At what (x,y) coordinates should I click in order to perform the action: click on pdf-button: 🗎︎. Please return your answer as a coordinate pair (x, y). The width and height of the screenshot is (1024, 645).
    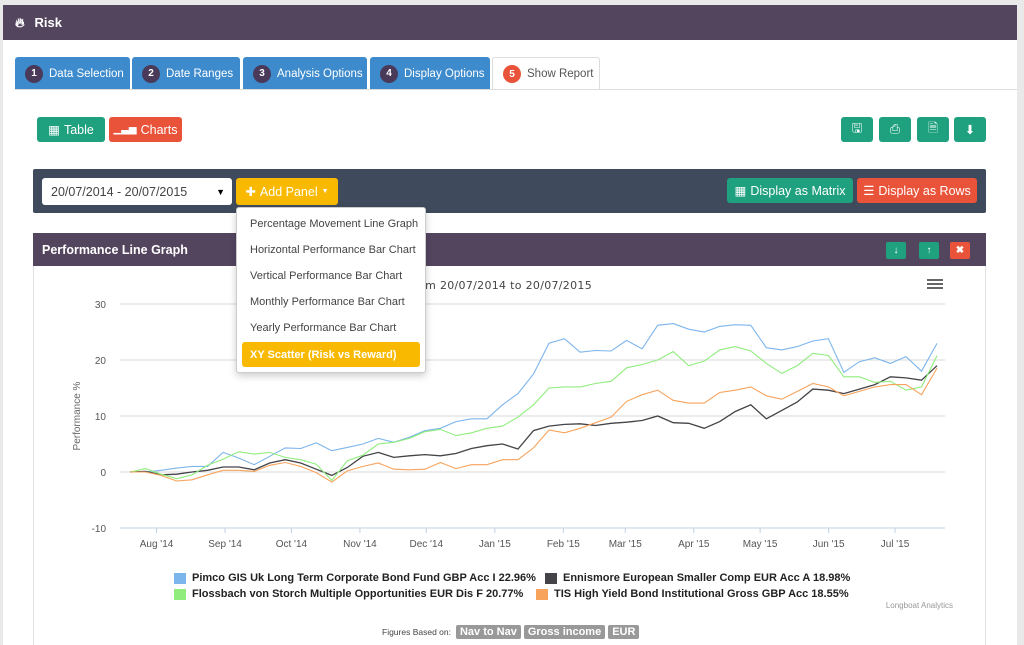
    Looking at the image, I should click on (933, 129).